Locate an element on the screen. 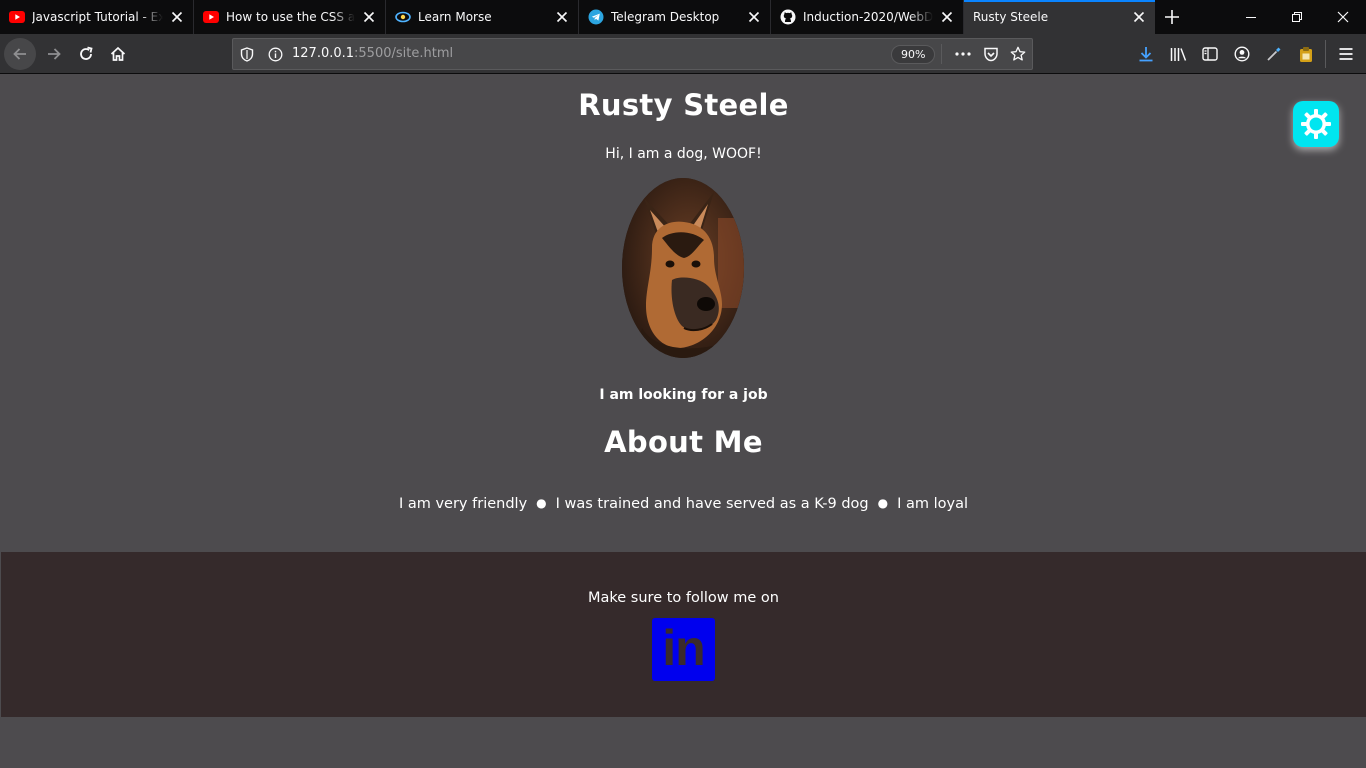 The height and width of the screenshot is (768, 1366). tab-title: Javascript Tutorial - Extern is located at coordinates (97, 17).